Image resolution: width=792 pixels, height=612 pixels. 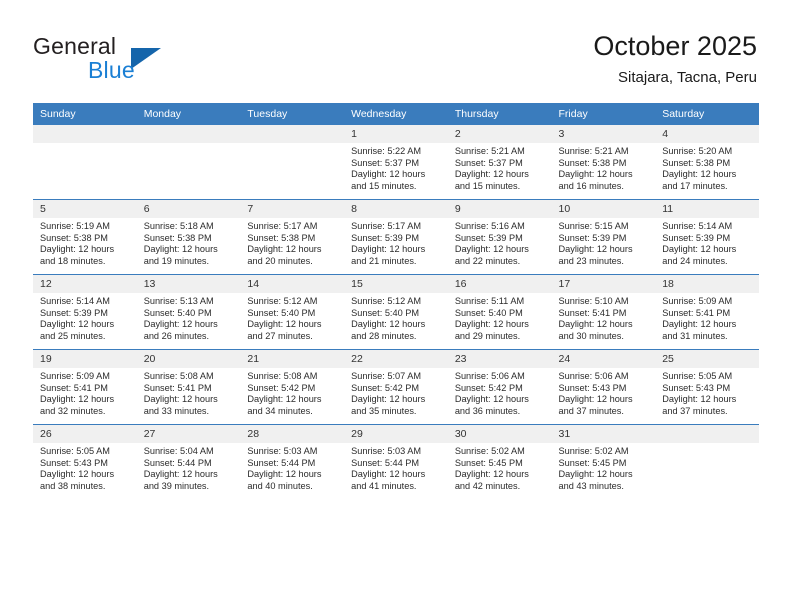 What do you see at coordinates (281, 462) in the screenshot?
I see `sunset-time: Sunset: 5:44 PM` at bounding box center [281, 462].